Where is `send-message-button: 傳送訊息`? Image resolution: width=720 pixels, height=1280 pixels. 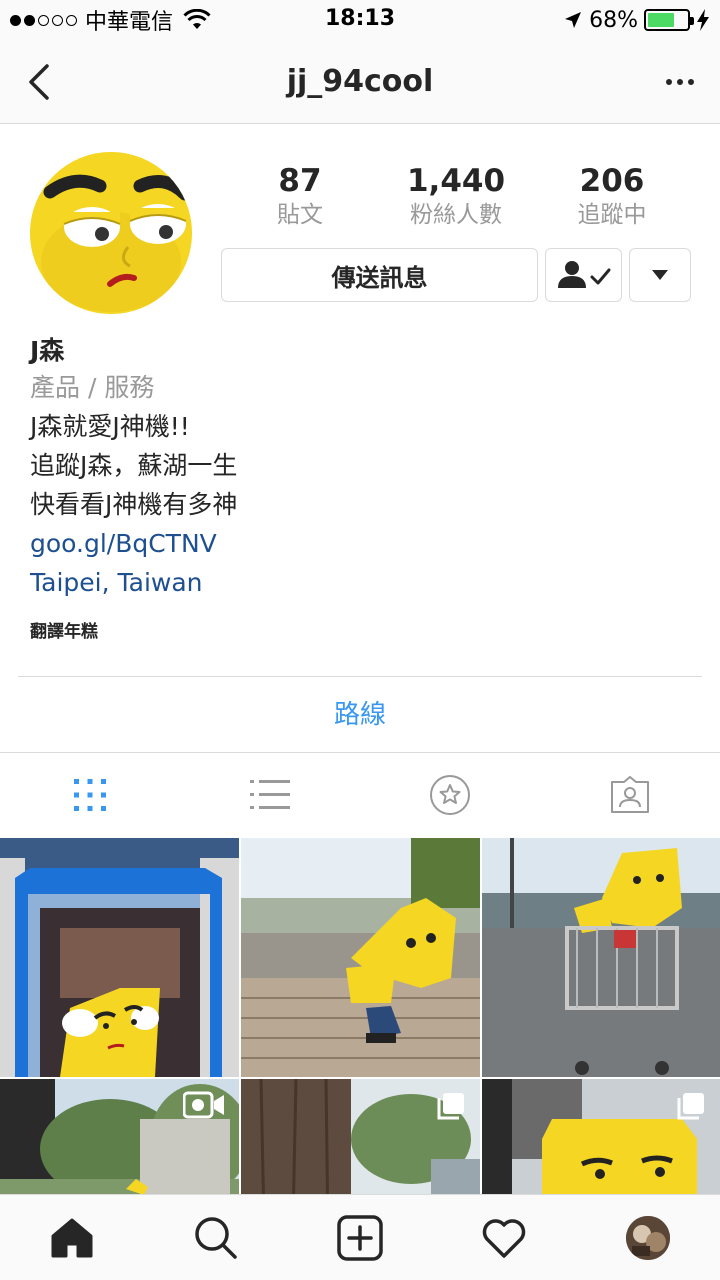
send-message-button: 傳送訊息 is located at coordinates (379, 275).